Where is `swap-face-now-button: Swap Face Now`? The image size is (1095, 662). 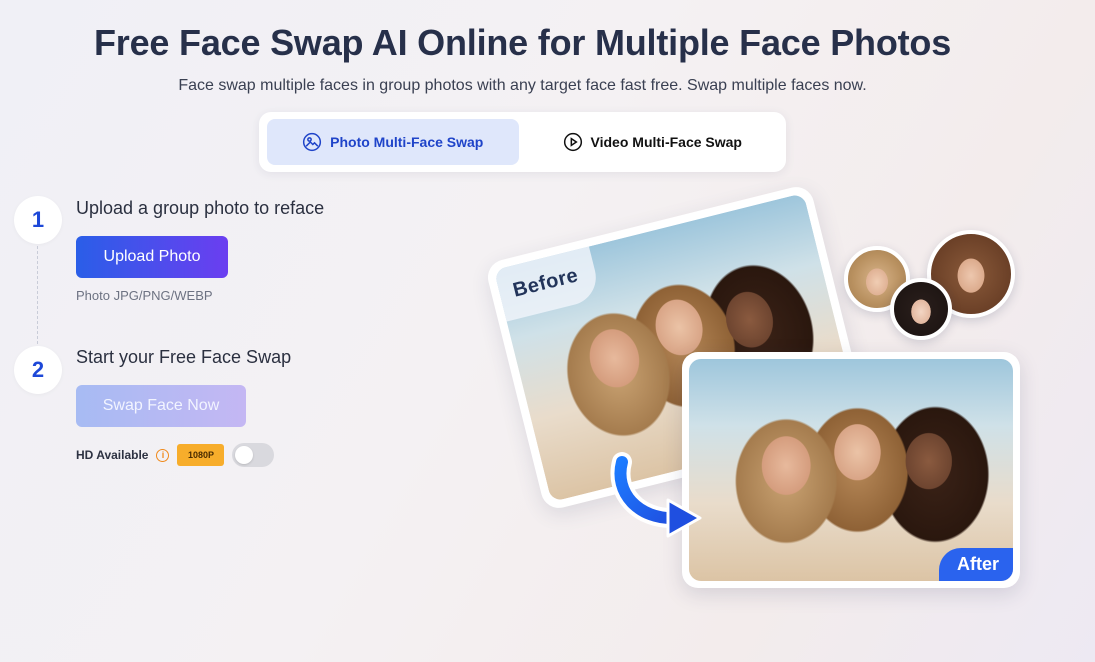
swap-face-now-button: Swap Face Now is located at coordinates (161, 406).